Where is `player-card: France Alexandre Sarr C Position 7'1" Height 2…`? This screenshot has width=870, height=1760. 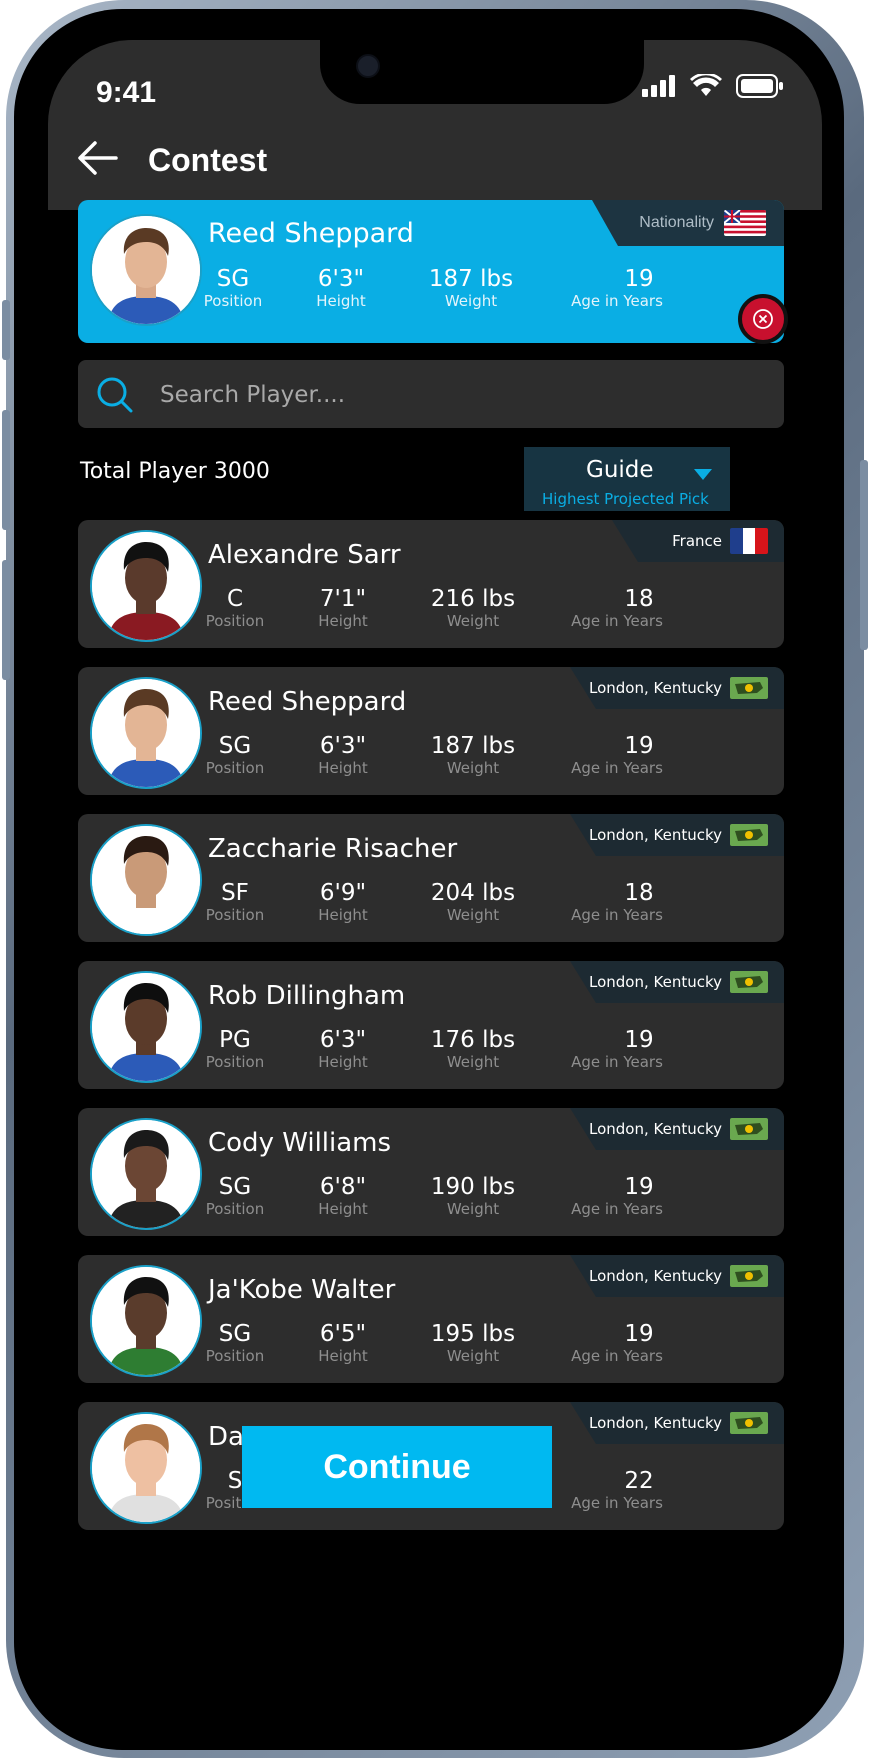
player-card: France Alexandre Sarr C Position 7'1" Height 2… is located at coordinates (431, 584).